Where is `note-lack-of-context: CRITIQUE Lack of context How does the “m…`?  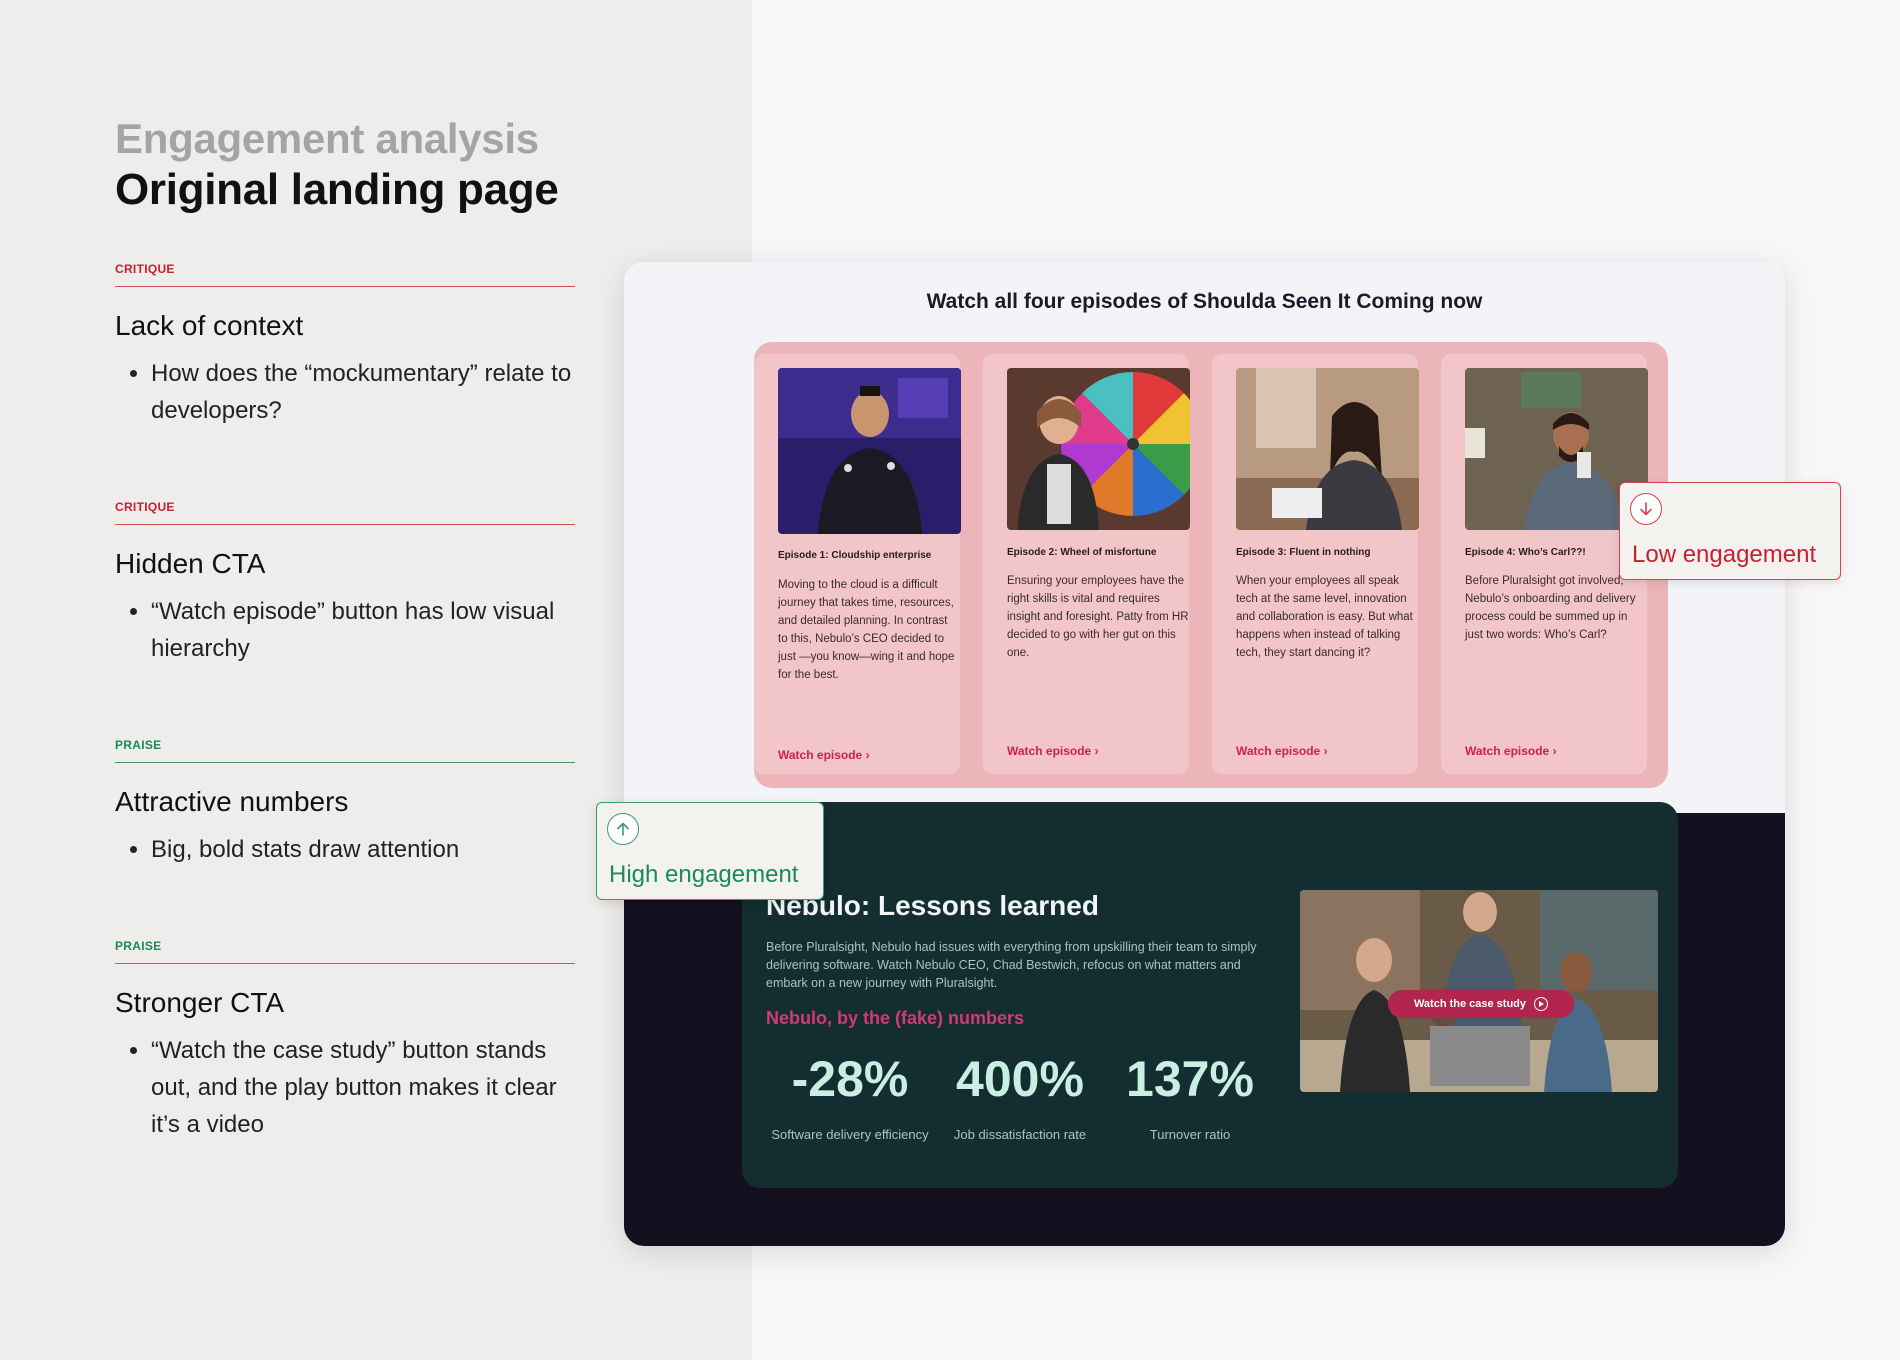 note-lack-of-context: CRITIQUE Lack of context How does the “m… is located at coordinates (345, 345).